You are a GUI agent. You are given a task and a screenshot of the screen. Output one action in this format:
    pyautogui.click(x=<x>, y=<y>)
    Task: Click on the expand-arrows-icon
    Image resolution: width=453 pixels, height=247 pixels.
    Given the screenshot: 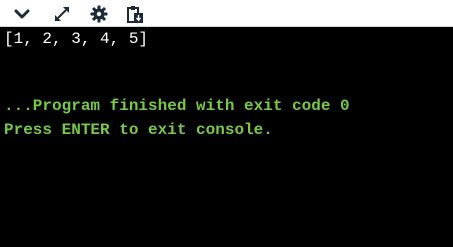 What is the action you would take?
    pyautogui.click(x=62, y=14)
    